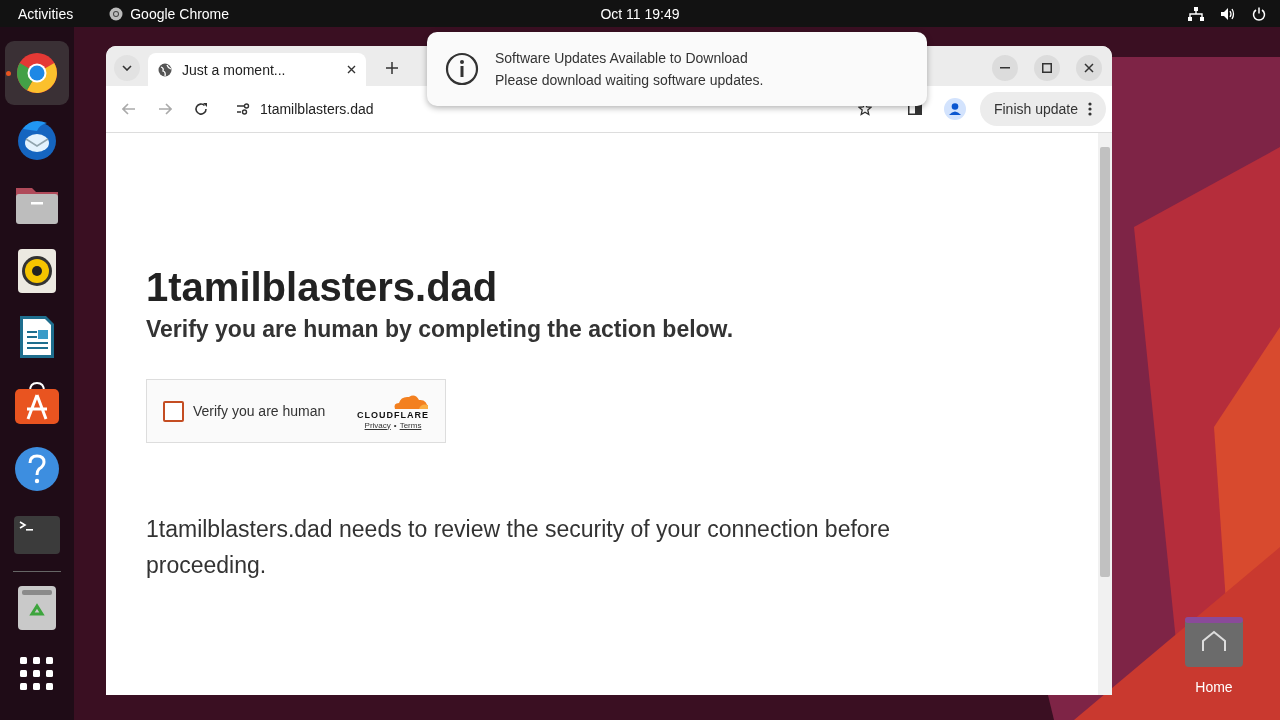  Describe the element at coordinates (410, 425) in the screenshot. I see `terms-link: Terms` at that location.